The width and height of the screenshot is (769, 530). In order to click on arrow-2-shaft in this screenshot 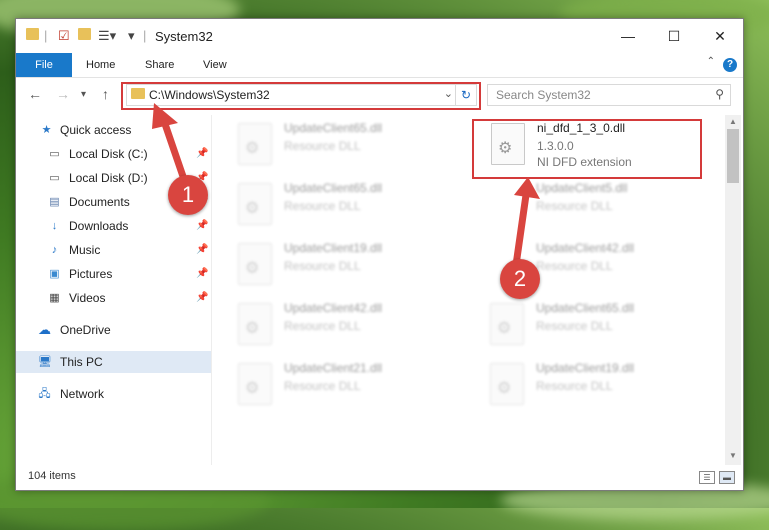, I will do `click(521, 230)`.